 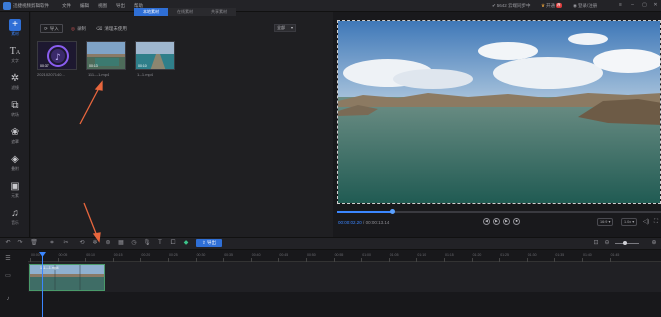 What do you see at coordinates (209, 243) in the screenshot?
I see `export-button: ⇪ 导出` at bounding box center [209, 243].